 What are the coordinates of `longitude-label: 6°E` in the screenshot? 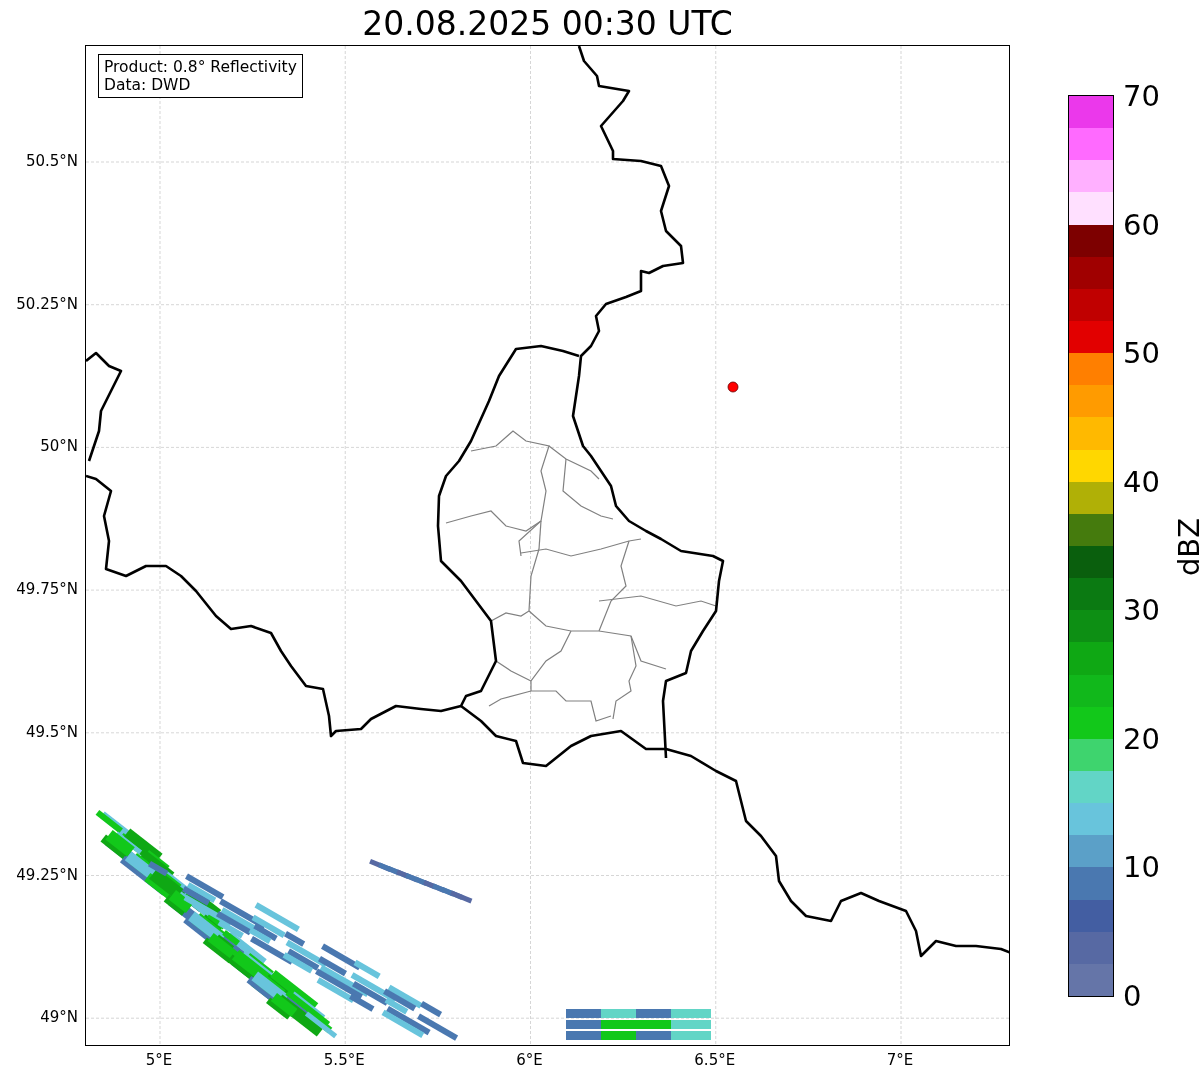 It's located at (529, 1060).